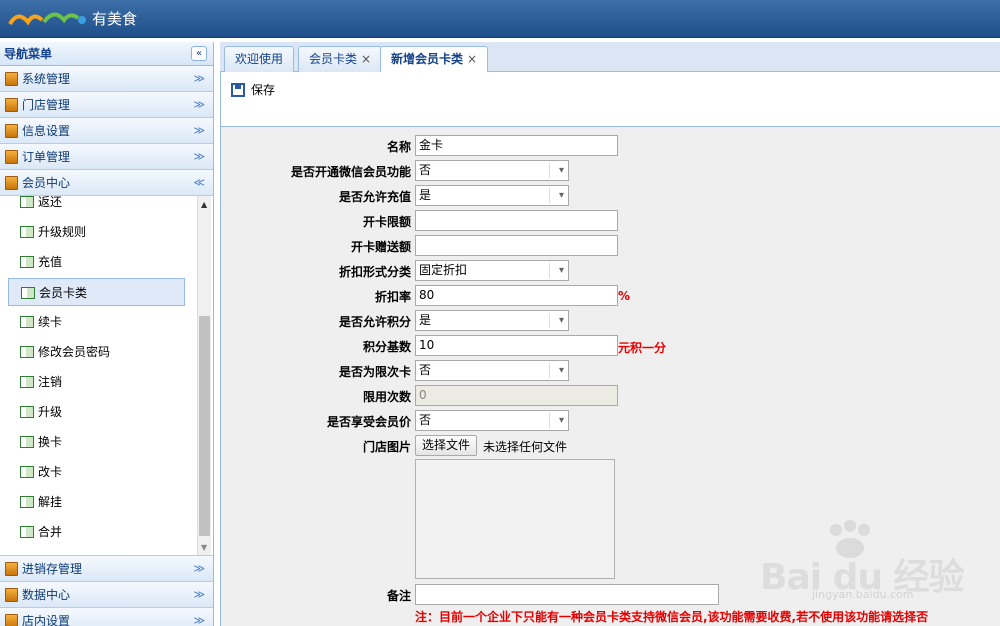 Image resolution: width=1000 pixels, height=626 pixels. I want to click on menu-group-info: 信息设置 ≫, so click(106, 131).